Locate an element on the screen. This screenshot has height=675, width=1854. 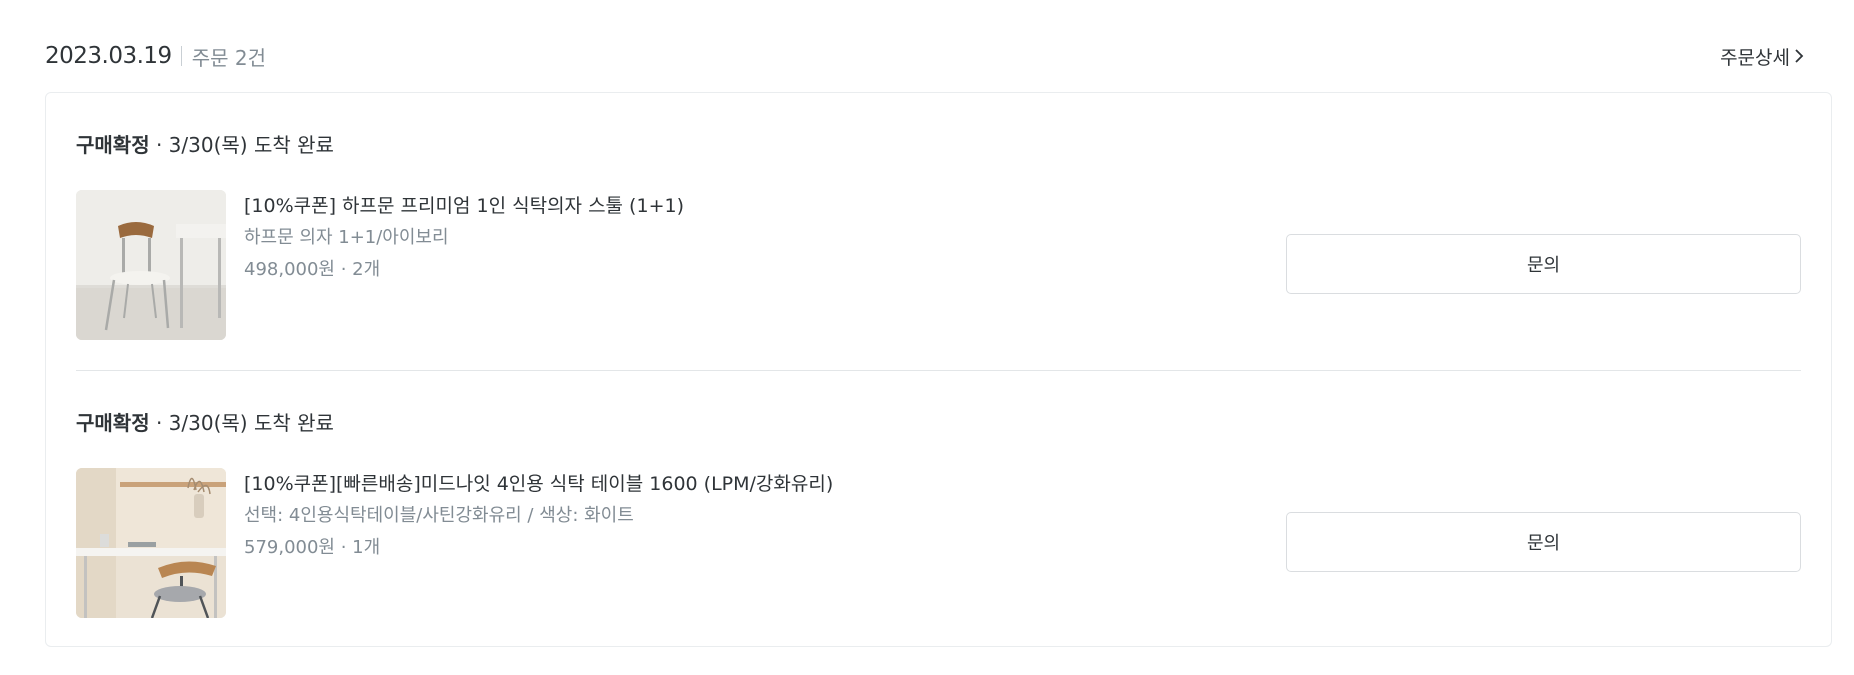
product-option: 선택: 4인용식탁테이블/사틴강화유리 / 색상: 화이트 is located at coordinates (439, 515).